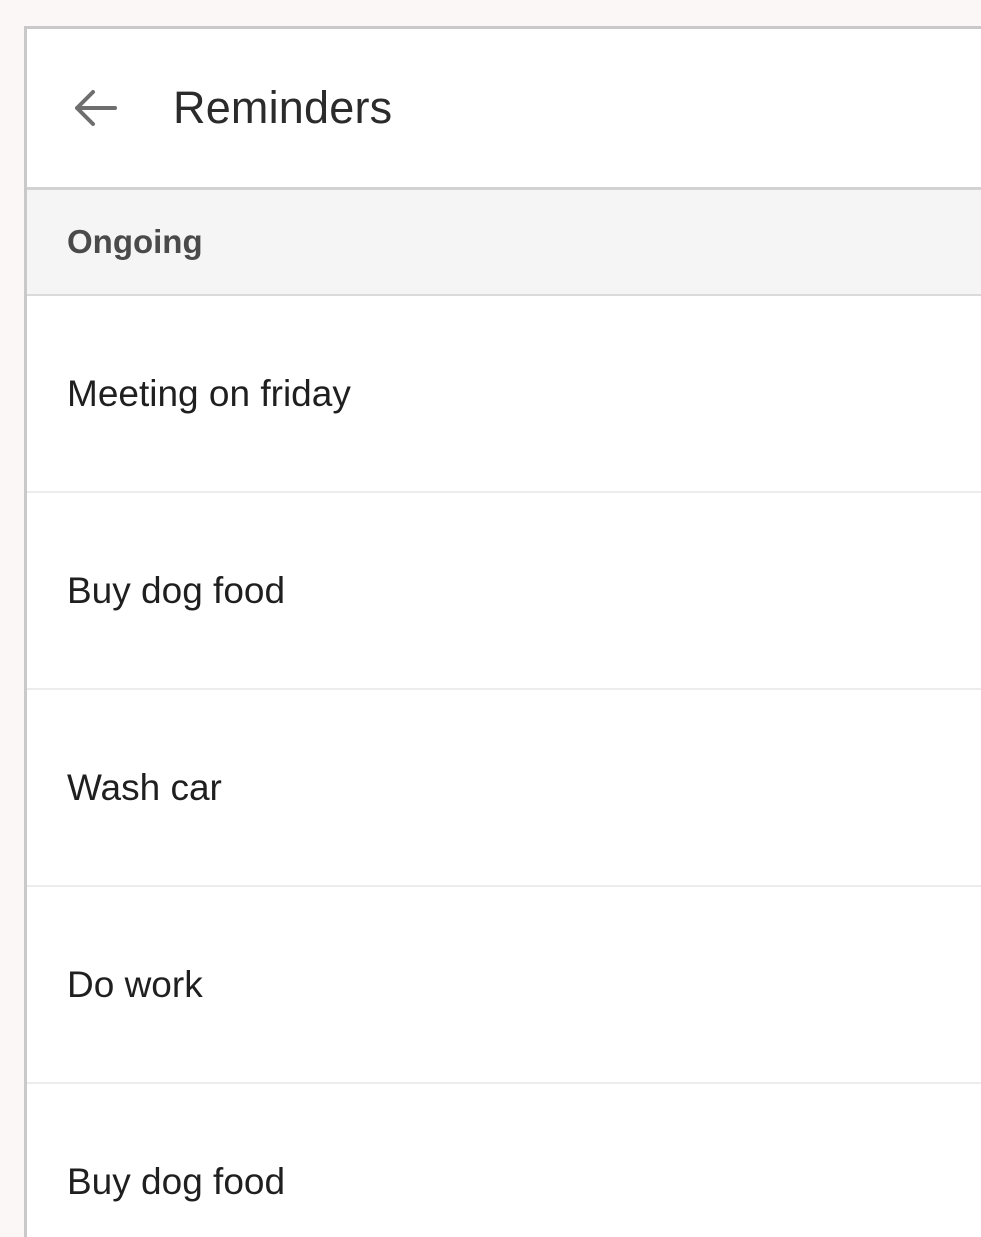 This screenshot has width=981, height=1237. What do you see at coordinates (504, 243) in the screenshot?
I see `section-header-ongoing: Ongoing` at bounding box center [504, 243].